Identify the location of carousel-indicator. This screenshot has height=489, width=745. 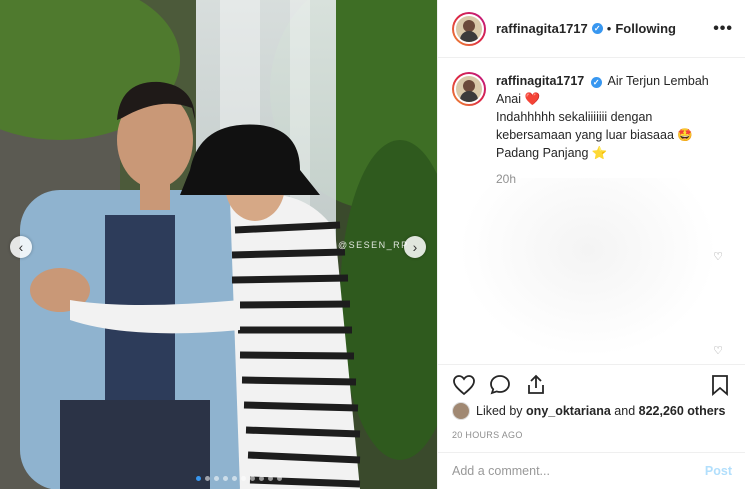
(239, 478).